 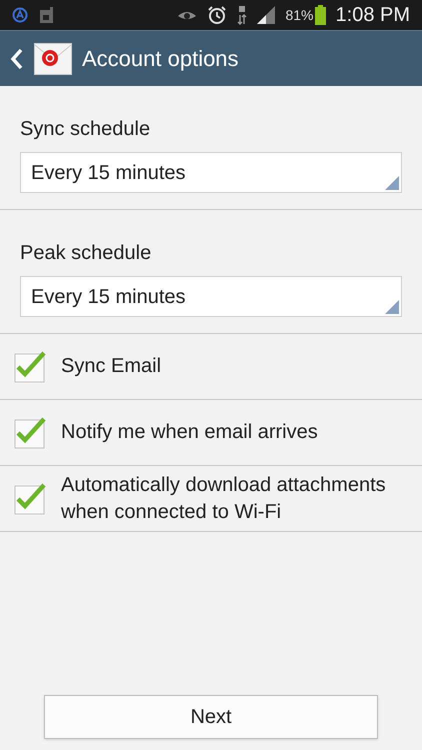 I want to click on option-row: Automatically download attachments when connected to Wi-Fi, so click(x=211, y=499).